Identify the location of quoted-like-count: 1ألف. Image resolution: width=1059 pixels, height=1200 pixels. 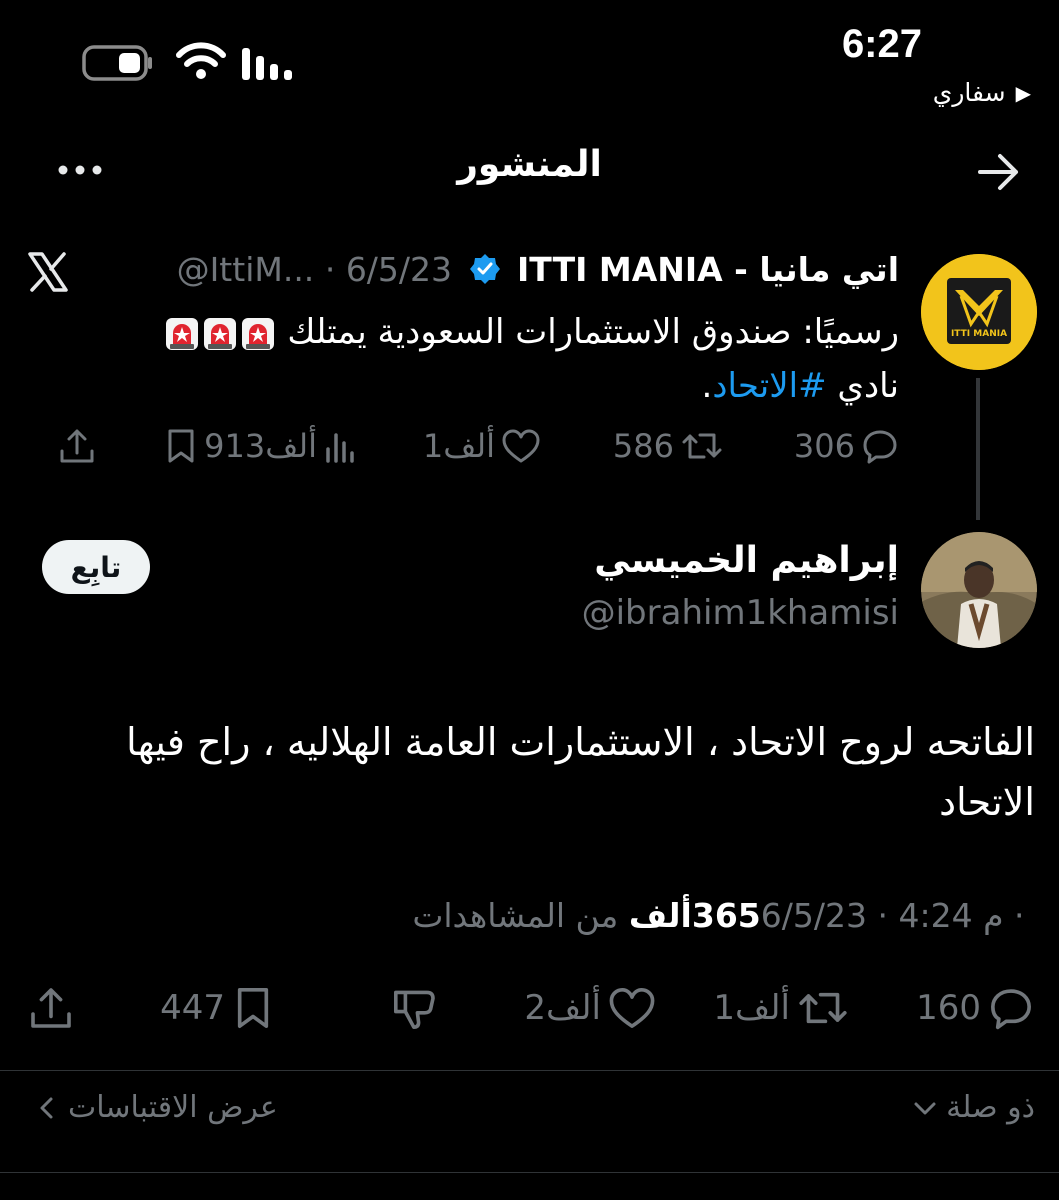
(458, 446).